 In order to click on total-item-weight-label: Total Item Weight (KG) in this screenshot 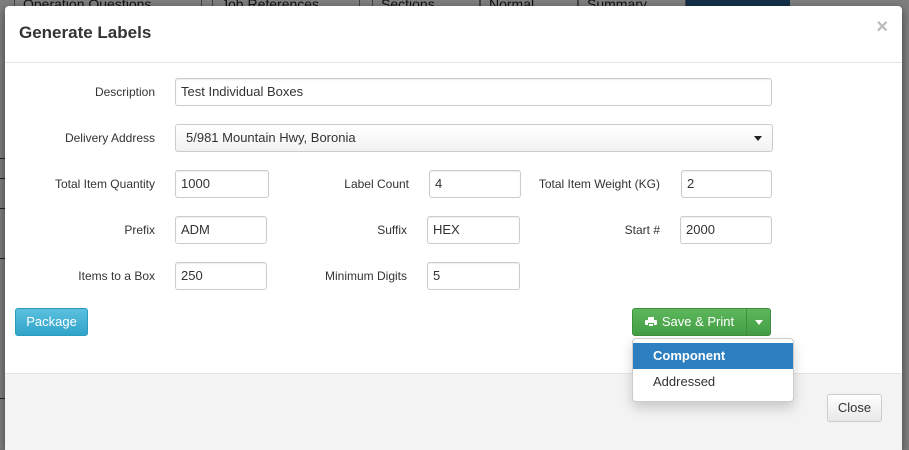, I will do `click(599, 184)`.